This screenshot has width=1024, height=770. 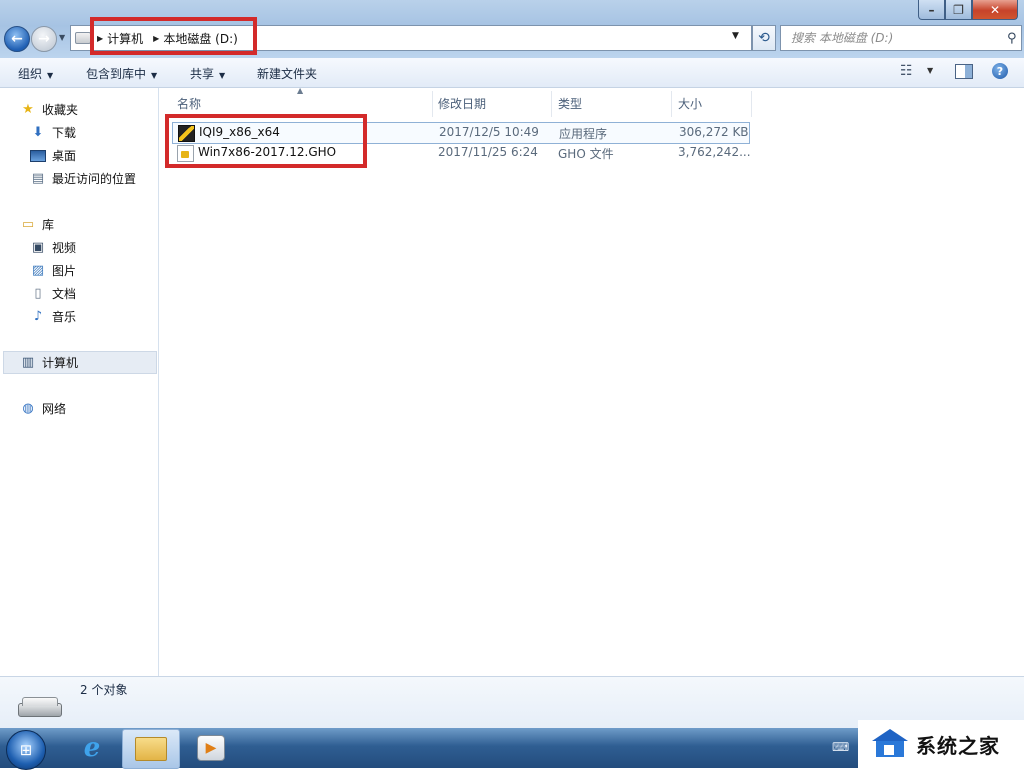 I want to click on nav-pictures: ▨ 图片, so click(x=53, y=270).